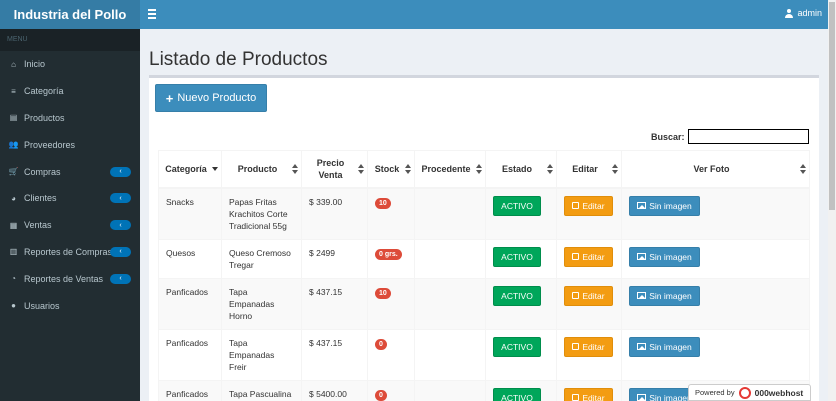 The width and height of the screenshot is (836, 401). I want to click on column-header-estado: Estado, so click(521, 169).